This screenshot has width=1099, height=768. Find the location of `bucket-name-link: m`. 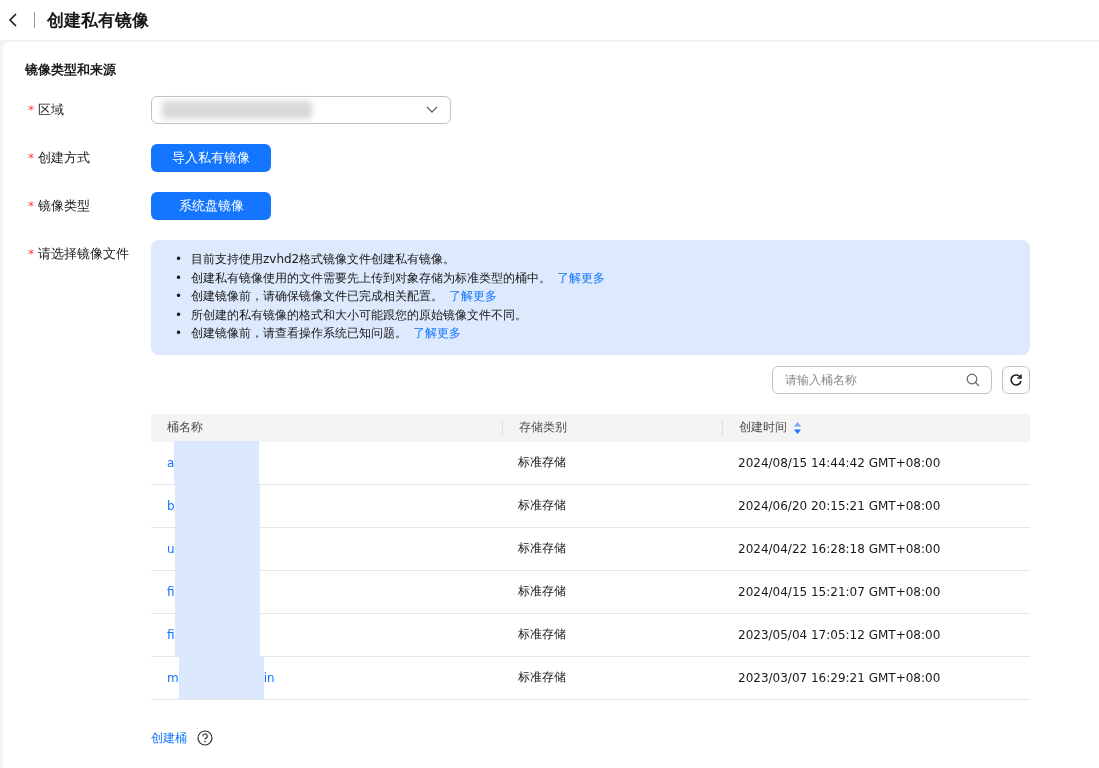

bucket-name-link: m is located at coordinates (173, 677).